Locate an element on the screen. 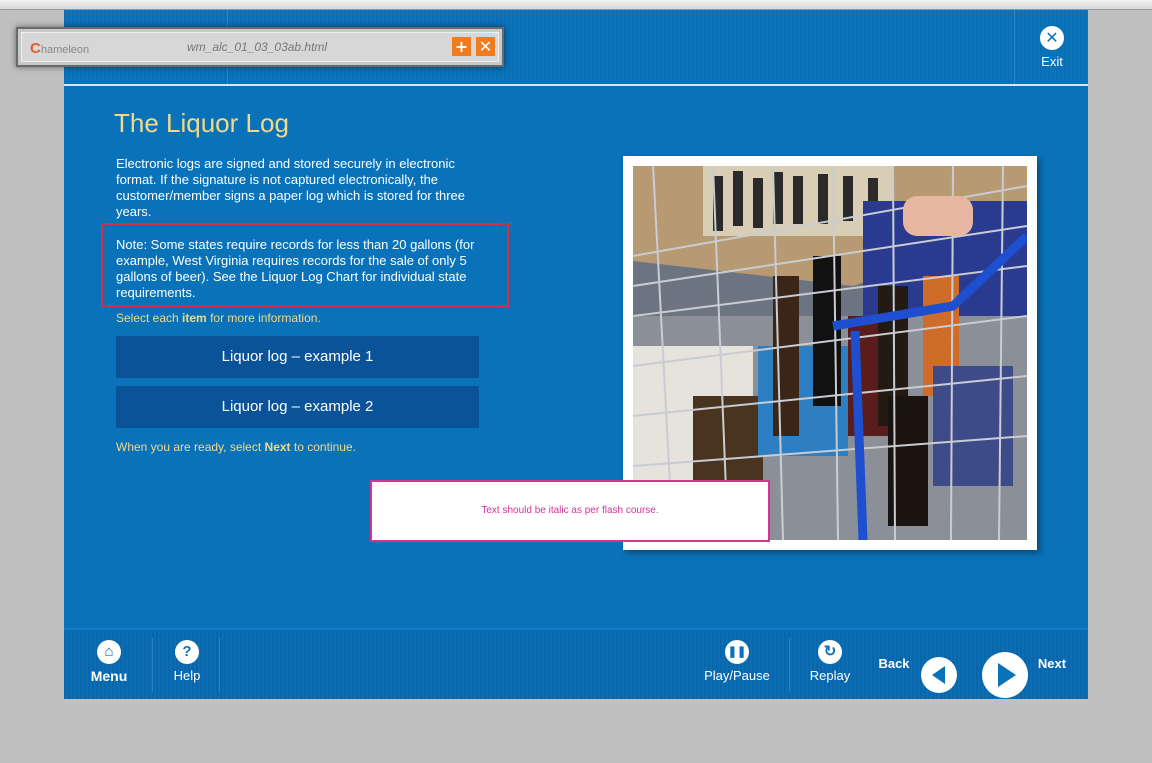 The width and height of the screenshot is (1152, 763). next-label: Next is located at coordinates (1052, 663).